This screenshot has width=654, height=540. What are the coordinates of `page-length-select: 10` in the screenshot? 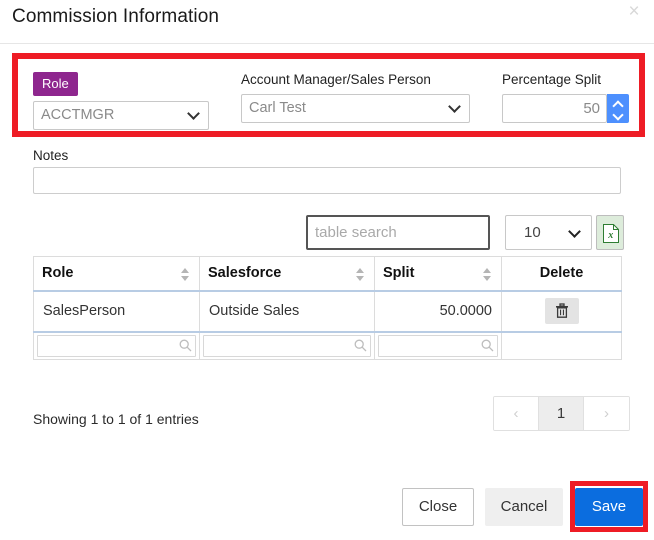 It's located at (548, 232).